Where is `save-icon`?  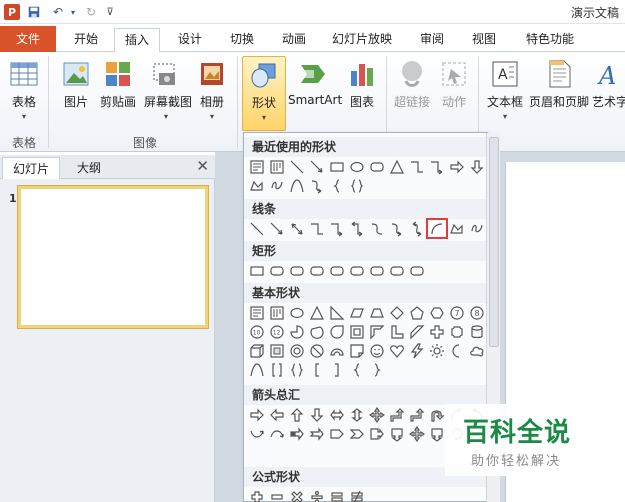
save-icon is located at coordinates (34, 12).